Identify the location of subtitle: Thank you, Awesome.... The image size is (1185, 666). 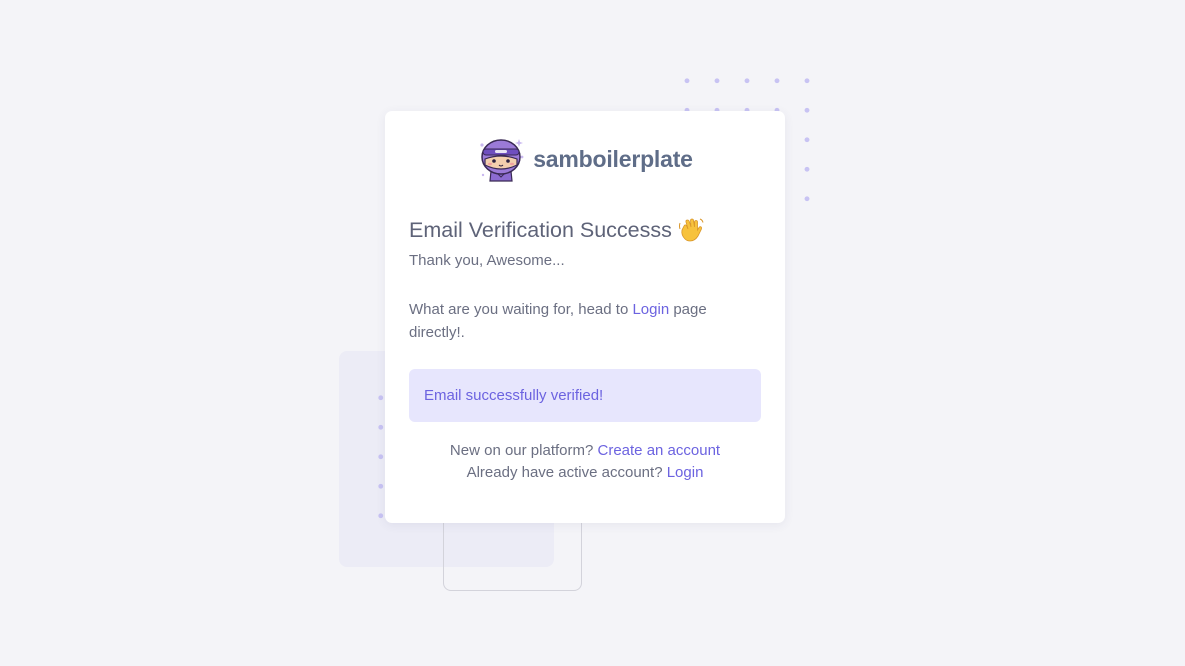
(487, 260).